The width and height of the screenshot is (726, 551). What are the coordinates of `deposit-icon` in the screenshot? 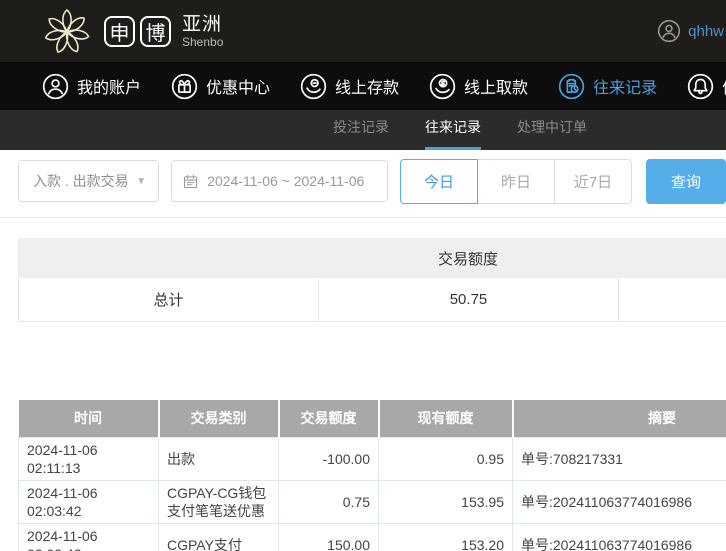 It's located at (313, 86).